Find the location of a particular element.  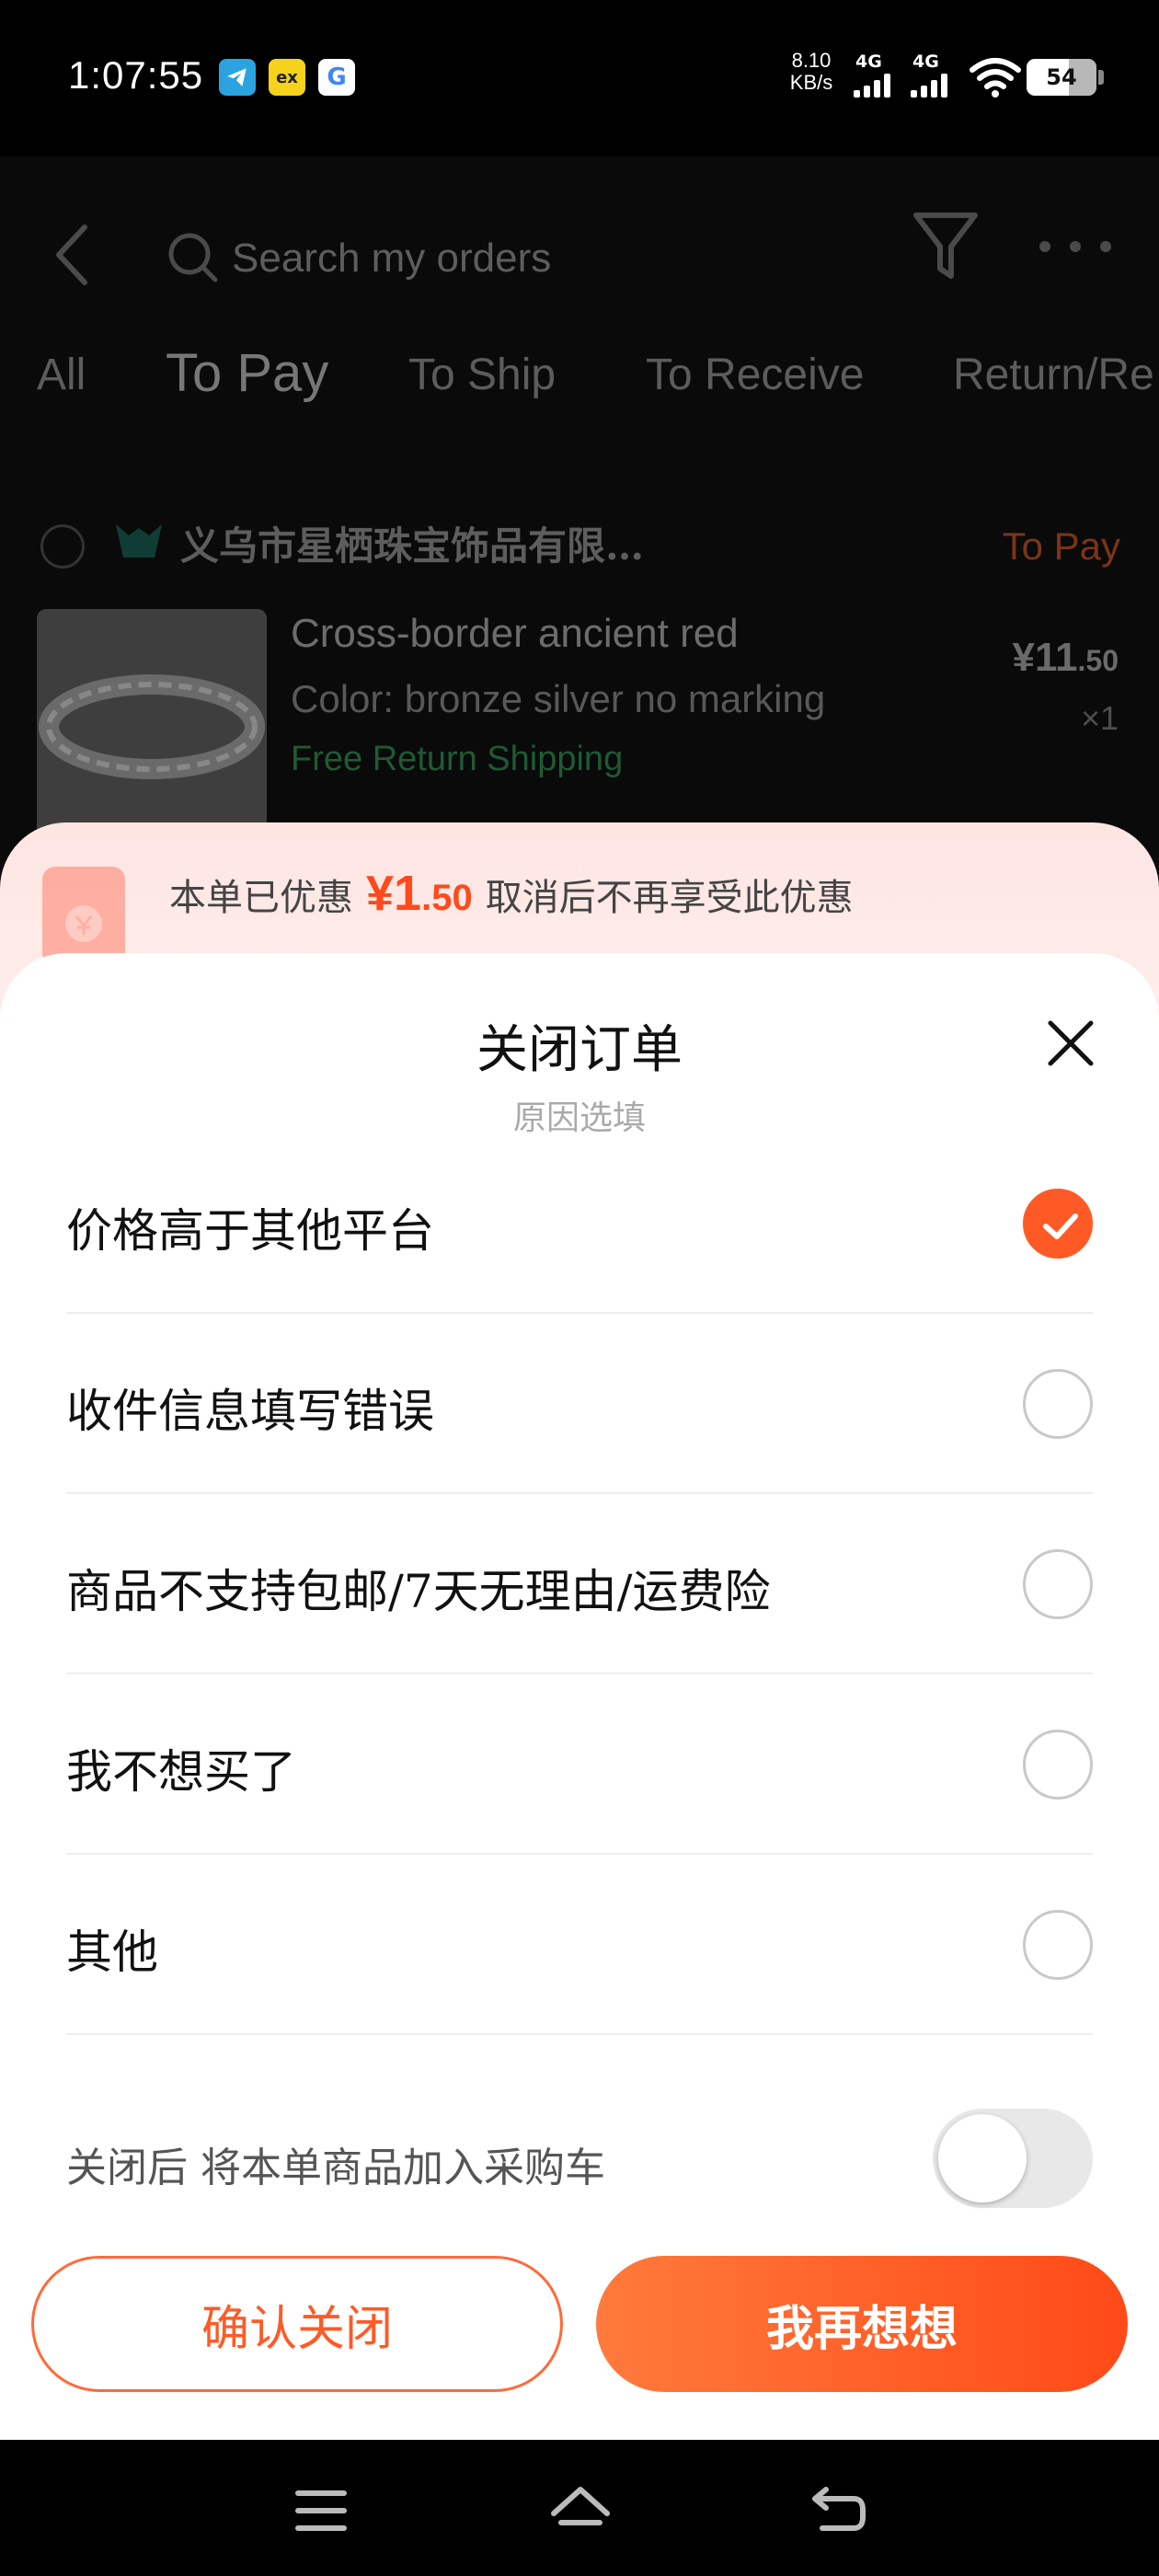

confirm-close-button: 确认关闭 is located at coordinates (297, 2324).